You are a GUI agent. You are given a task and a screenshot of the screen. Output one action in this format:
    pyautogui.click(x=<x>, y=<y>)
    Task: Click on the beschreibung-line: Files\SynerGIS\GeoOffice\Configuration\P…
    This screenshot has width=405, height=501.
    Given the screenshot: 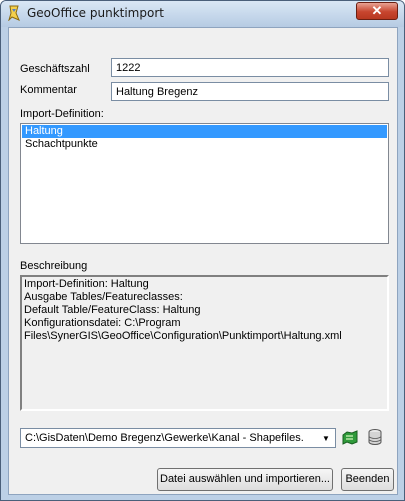 What is the action you would take?
    pyautogui.click(x=183, y=336)
    